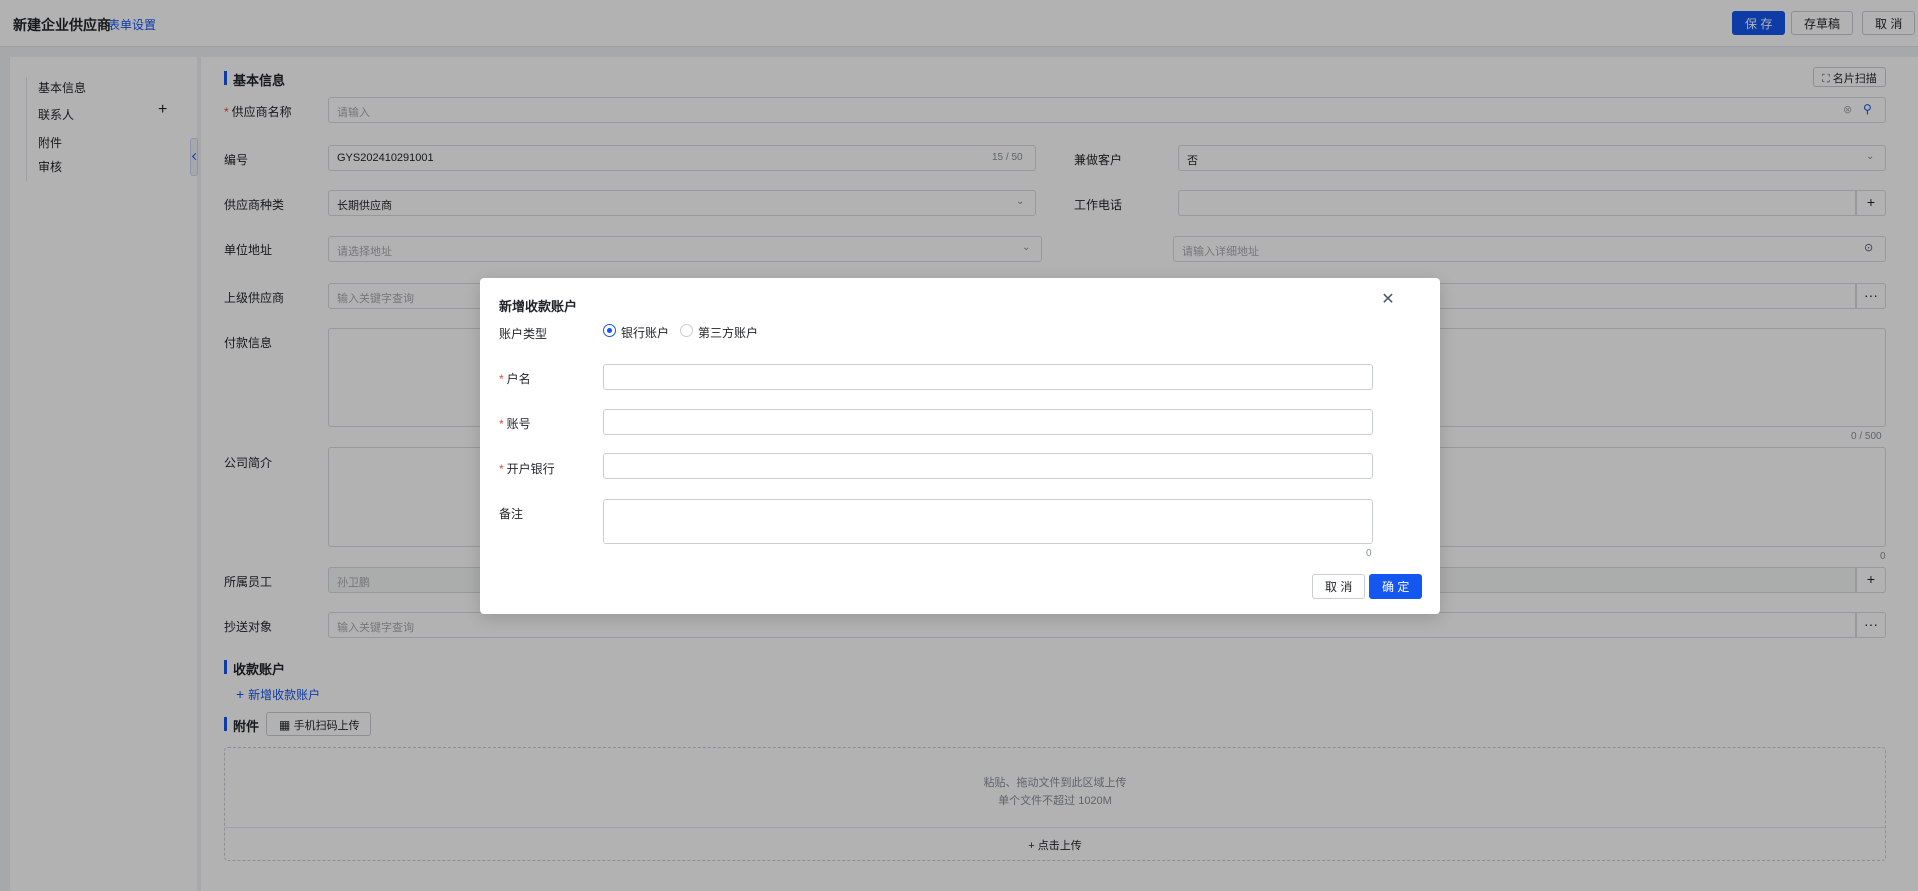  I want to click on account-number-input, so click(988, 422).